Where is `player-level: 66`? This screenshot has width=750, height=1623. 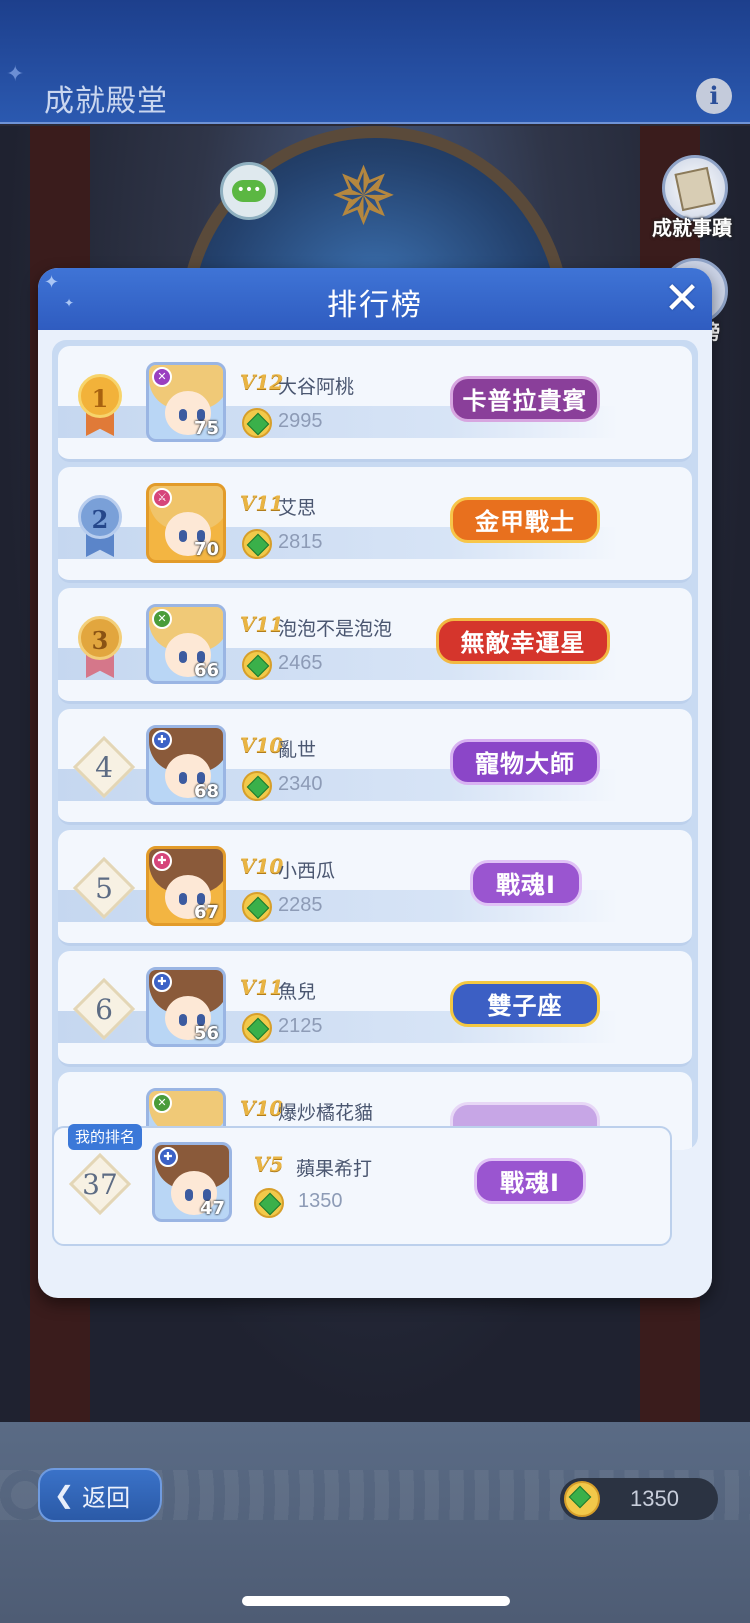
player-level: 66 is located at coordinates (206, 670).